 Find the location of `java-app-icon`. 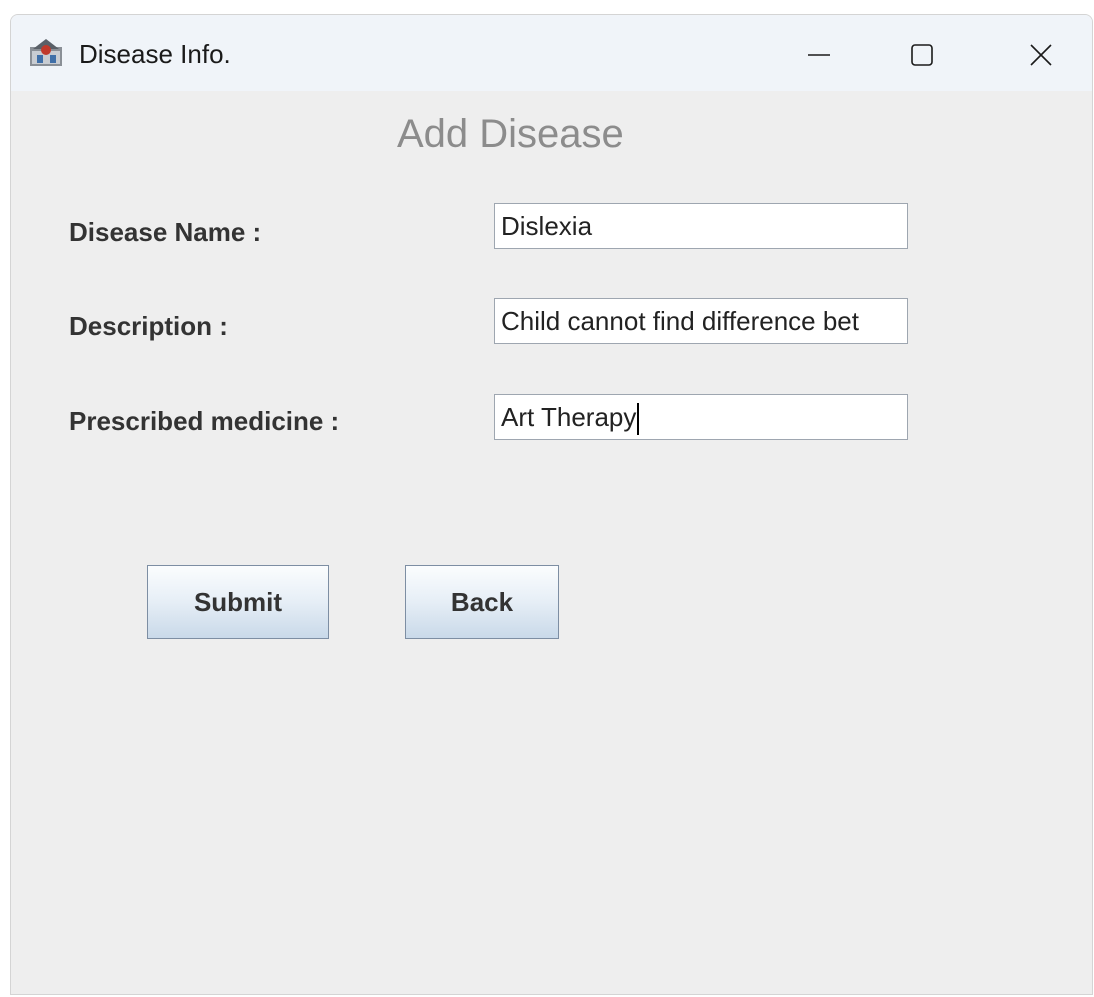

java-app-icon is located at coordinates (46, 52).